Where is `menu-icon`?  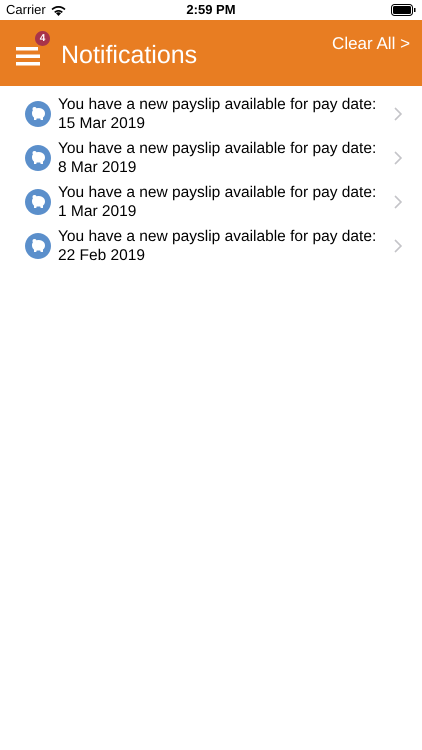 menu-icon is located at coordinates (28, 56).